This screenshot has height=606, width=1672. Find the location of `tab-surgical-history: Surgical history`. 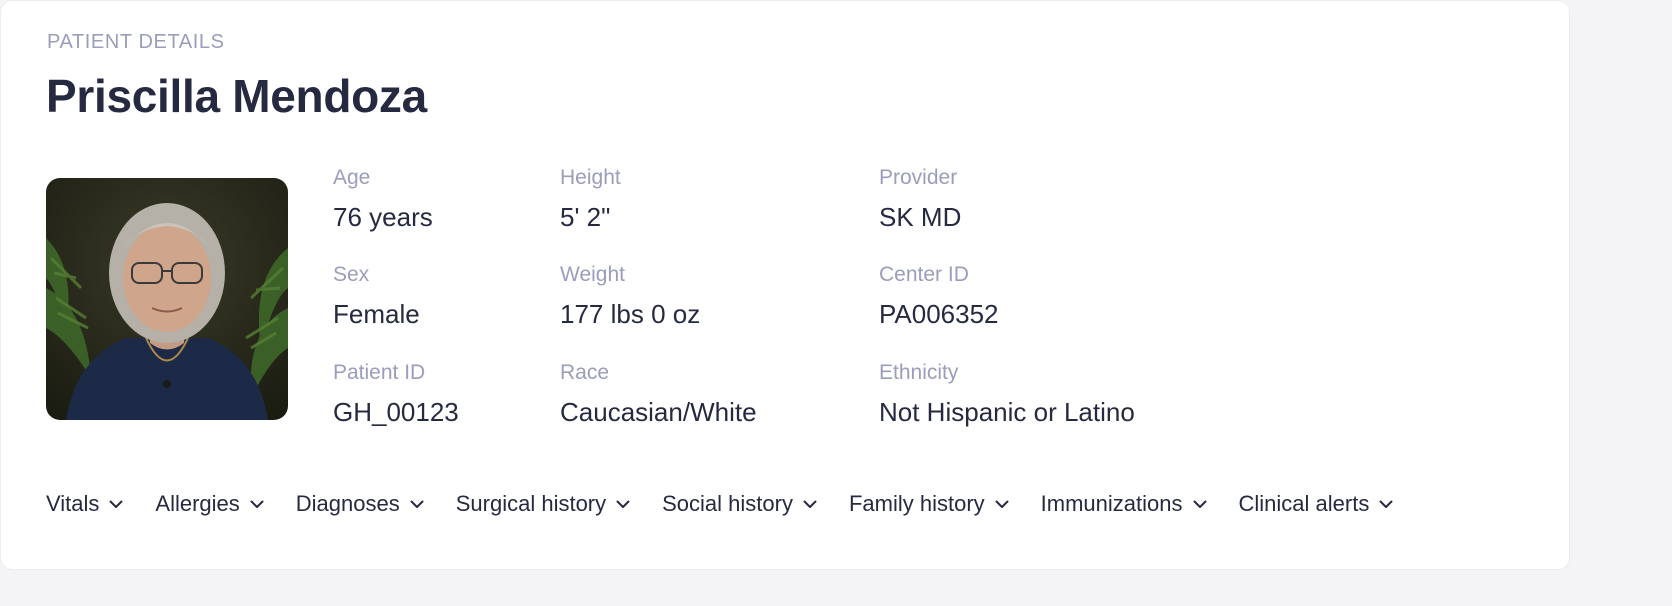

tab-surgical-history: Surgical history is located at coordinates (543, 504).